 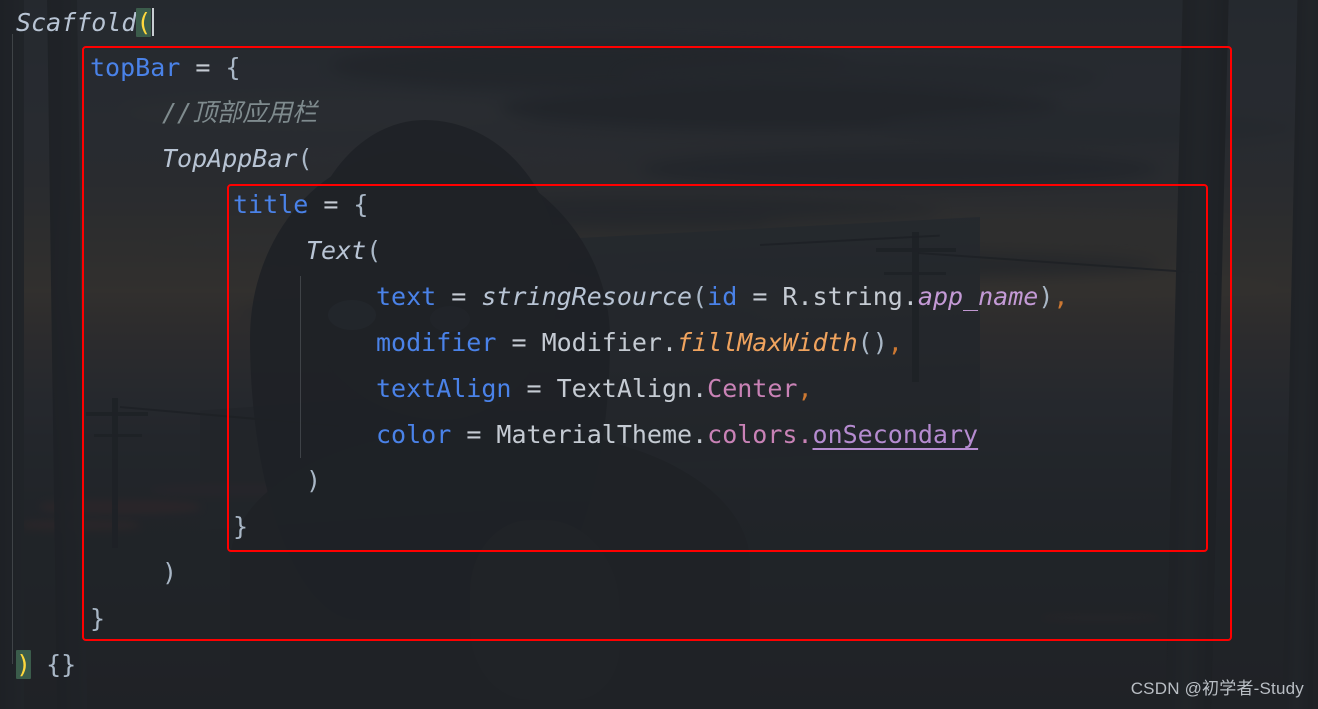 I want to click on text-caret, so click(x=153, y=22).